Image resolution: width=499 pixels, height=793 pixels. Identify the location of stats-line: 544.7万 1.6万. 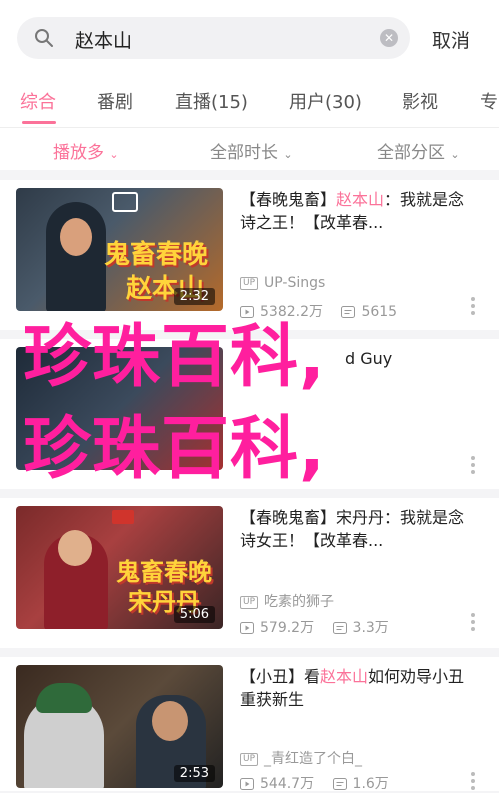
(314, 783).